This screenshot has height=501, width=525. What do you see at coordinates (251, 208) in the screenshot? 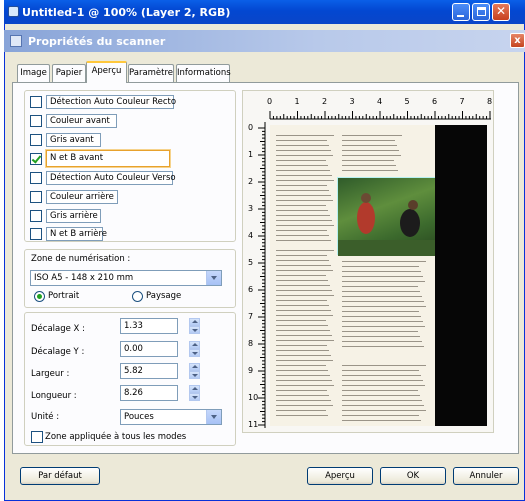
I see `ruler-left-number: 3` at bounding box center [251, 208].